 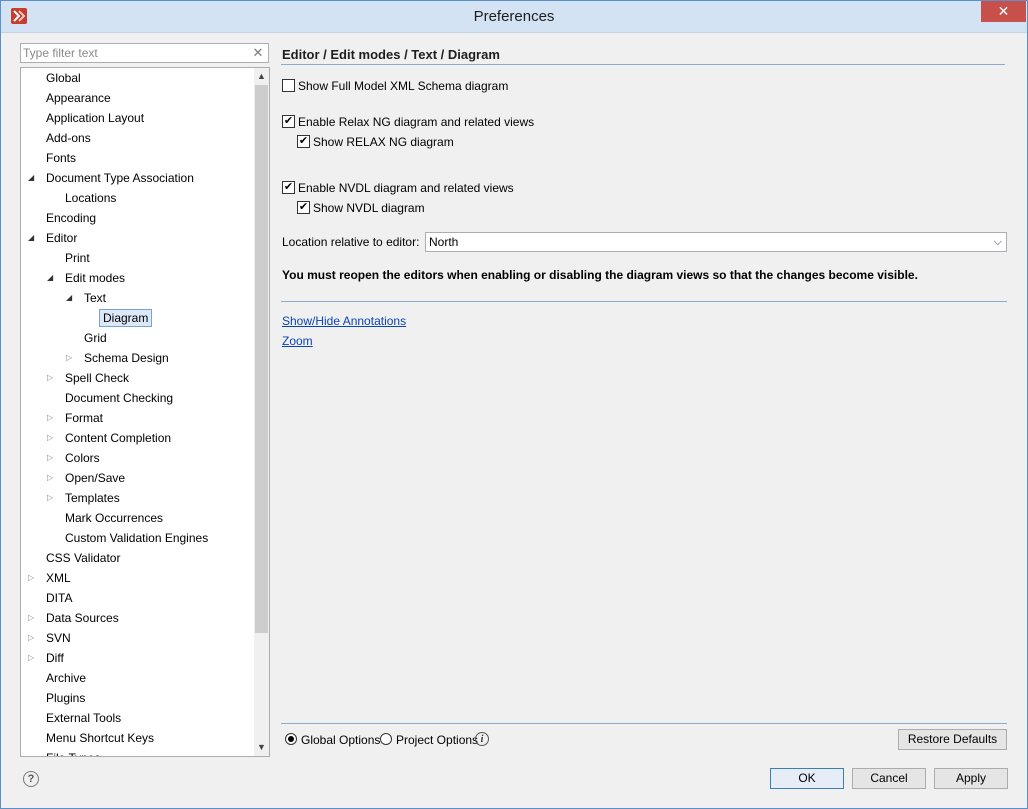 I want to click on tree-item: ◢ Editor, so click(x=137, y=238).